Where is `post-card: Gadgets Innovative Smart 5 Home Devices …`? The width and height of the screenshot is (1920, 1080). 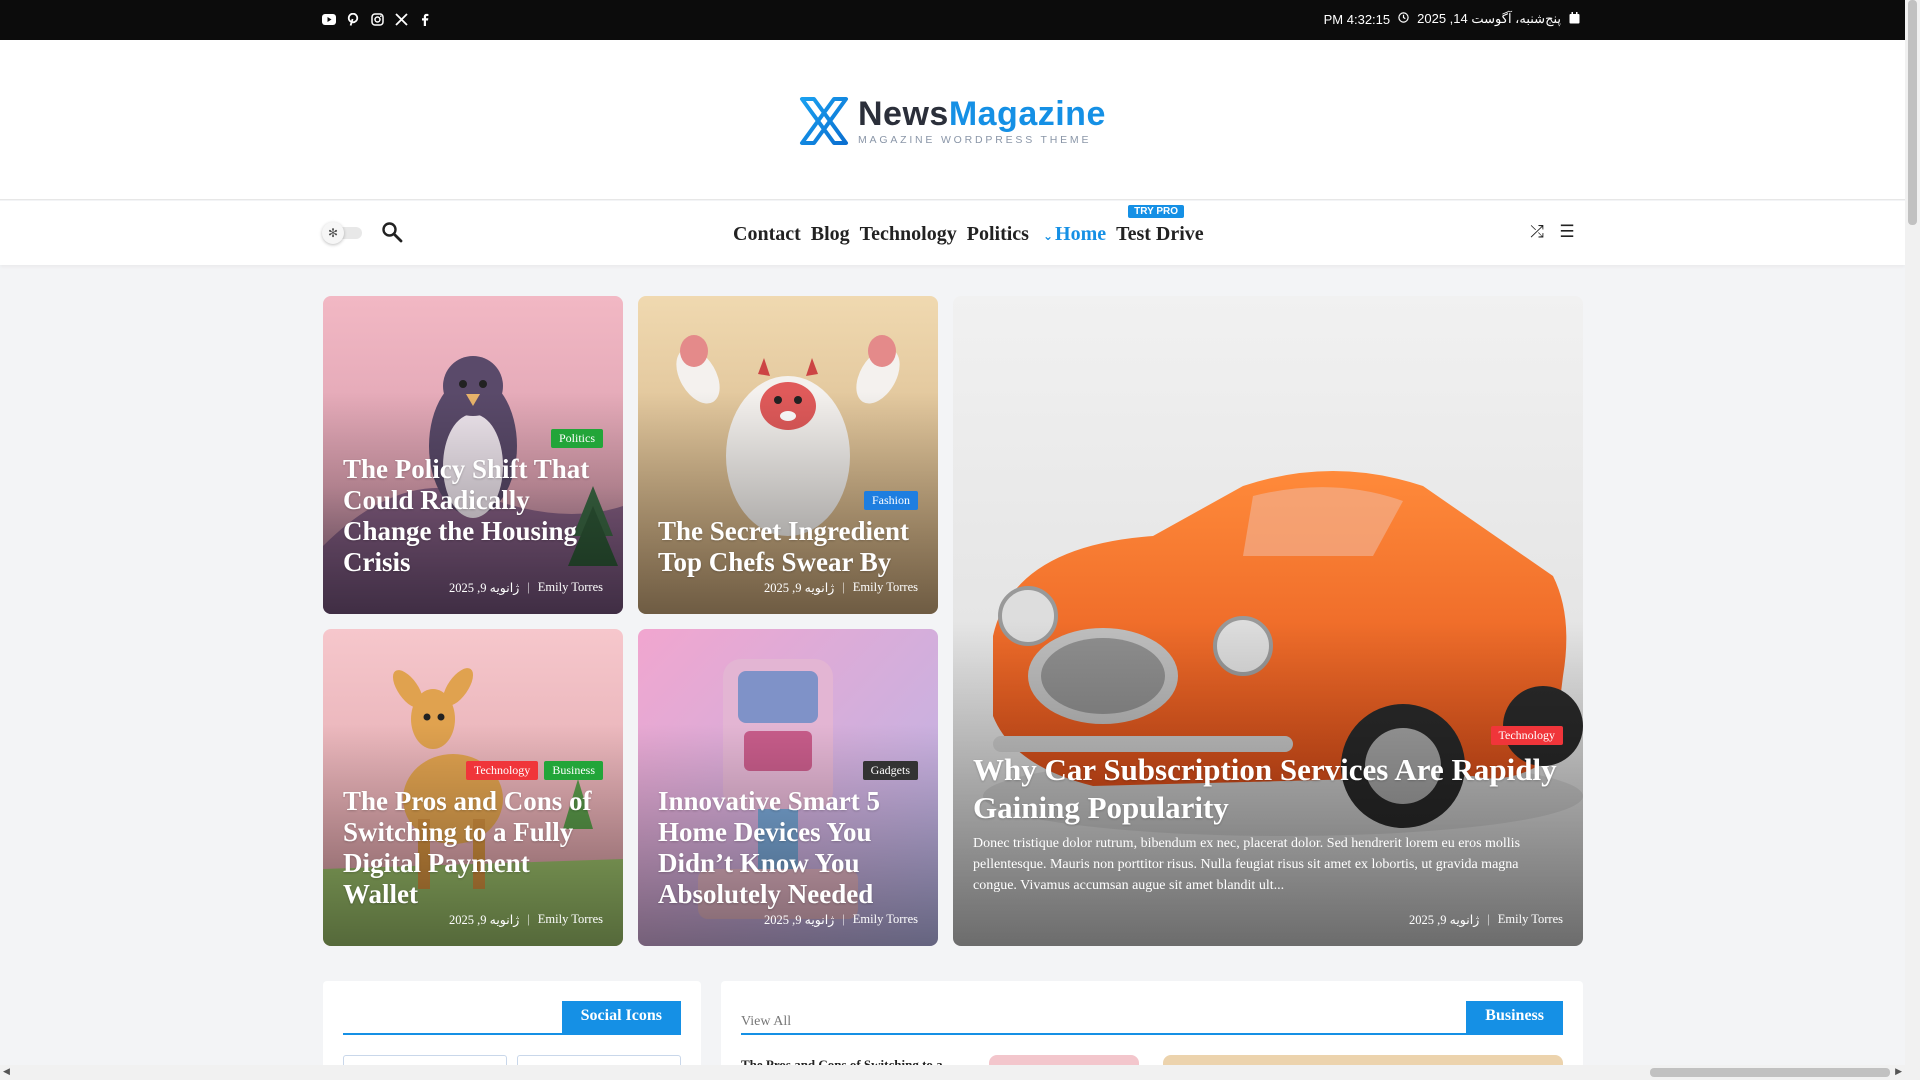 post-card: Gadgets Innovative Smart 5 Home Devices … is located at coordinates (788, 787).